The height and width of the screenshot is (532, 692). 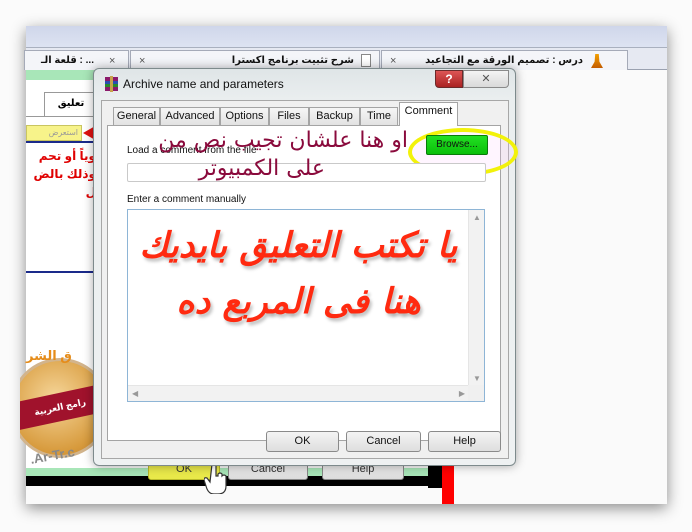 What do you see at coordinates (289, 116) in the screenshot?
I see `tab-files: Files` at bounding box center [289, 116].